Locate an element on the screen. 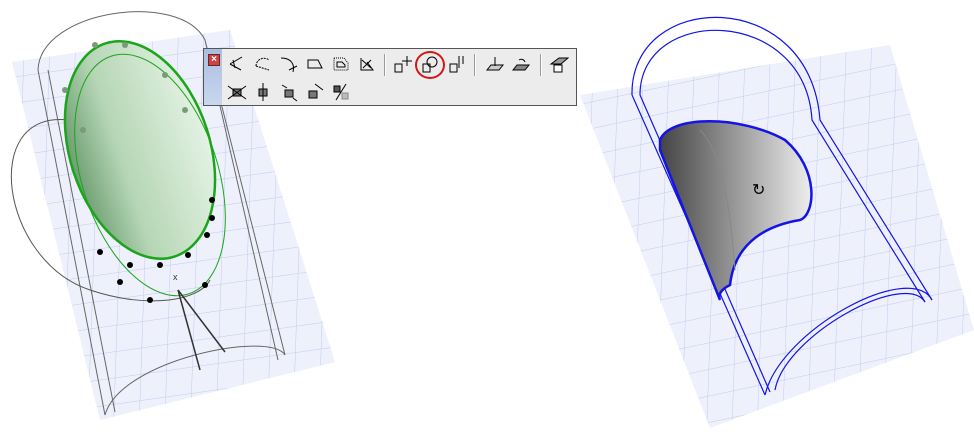 The height and width of the screenshot is (433, 974). rounded-rect-icon is located at coordinates (315, 64).